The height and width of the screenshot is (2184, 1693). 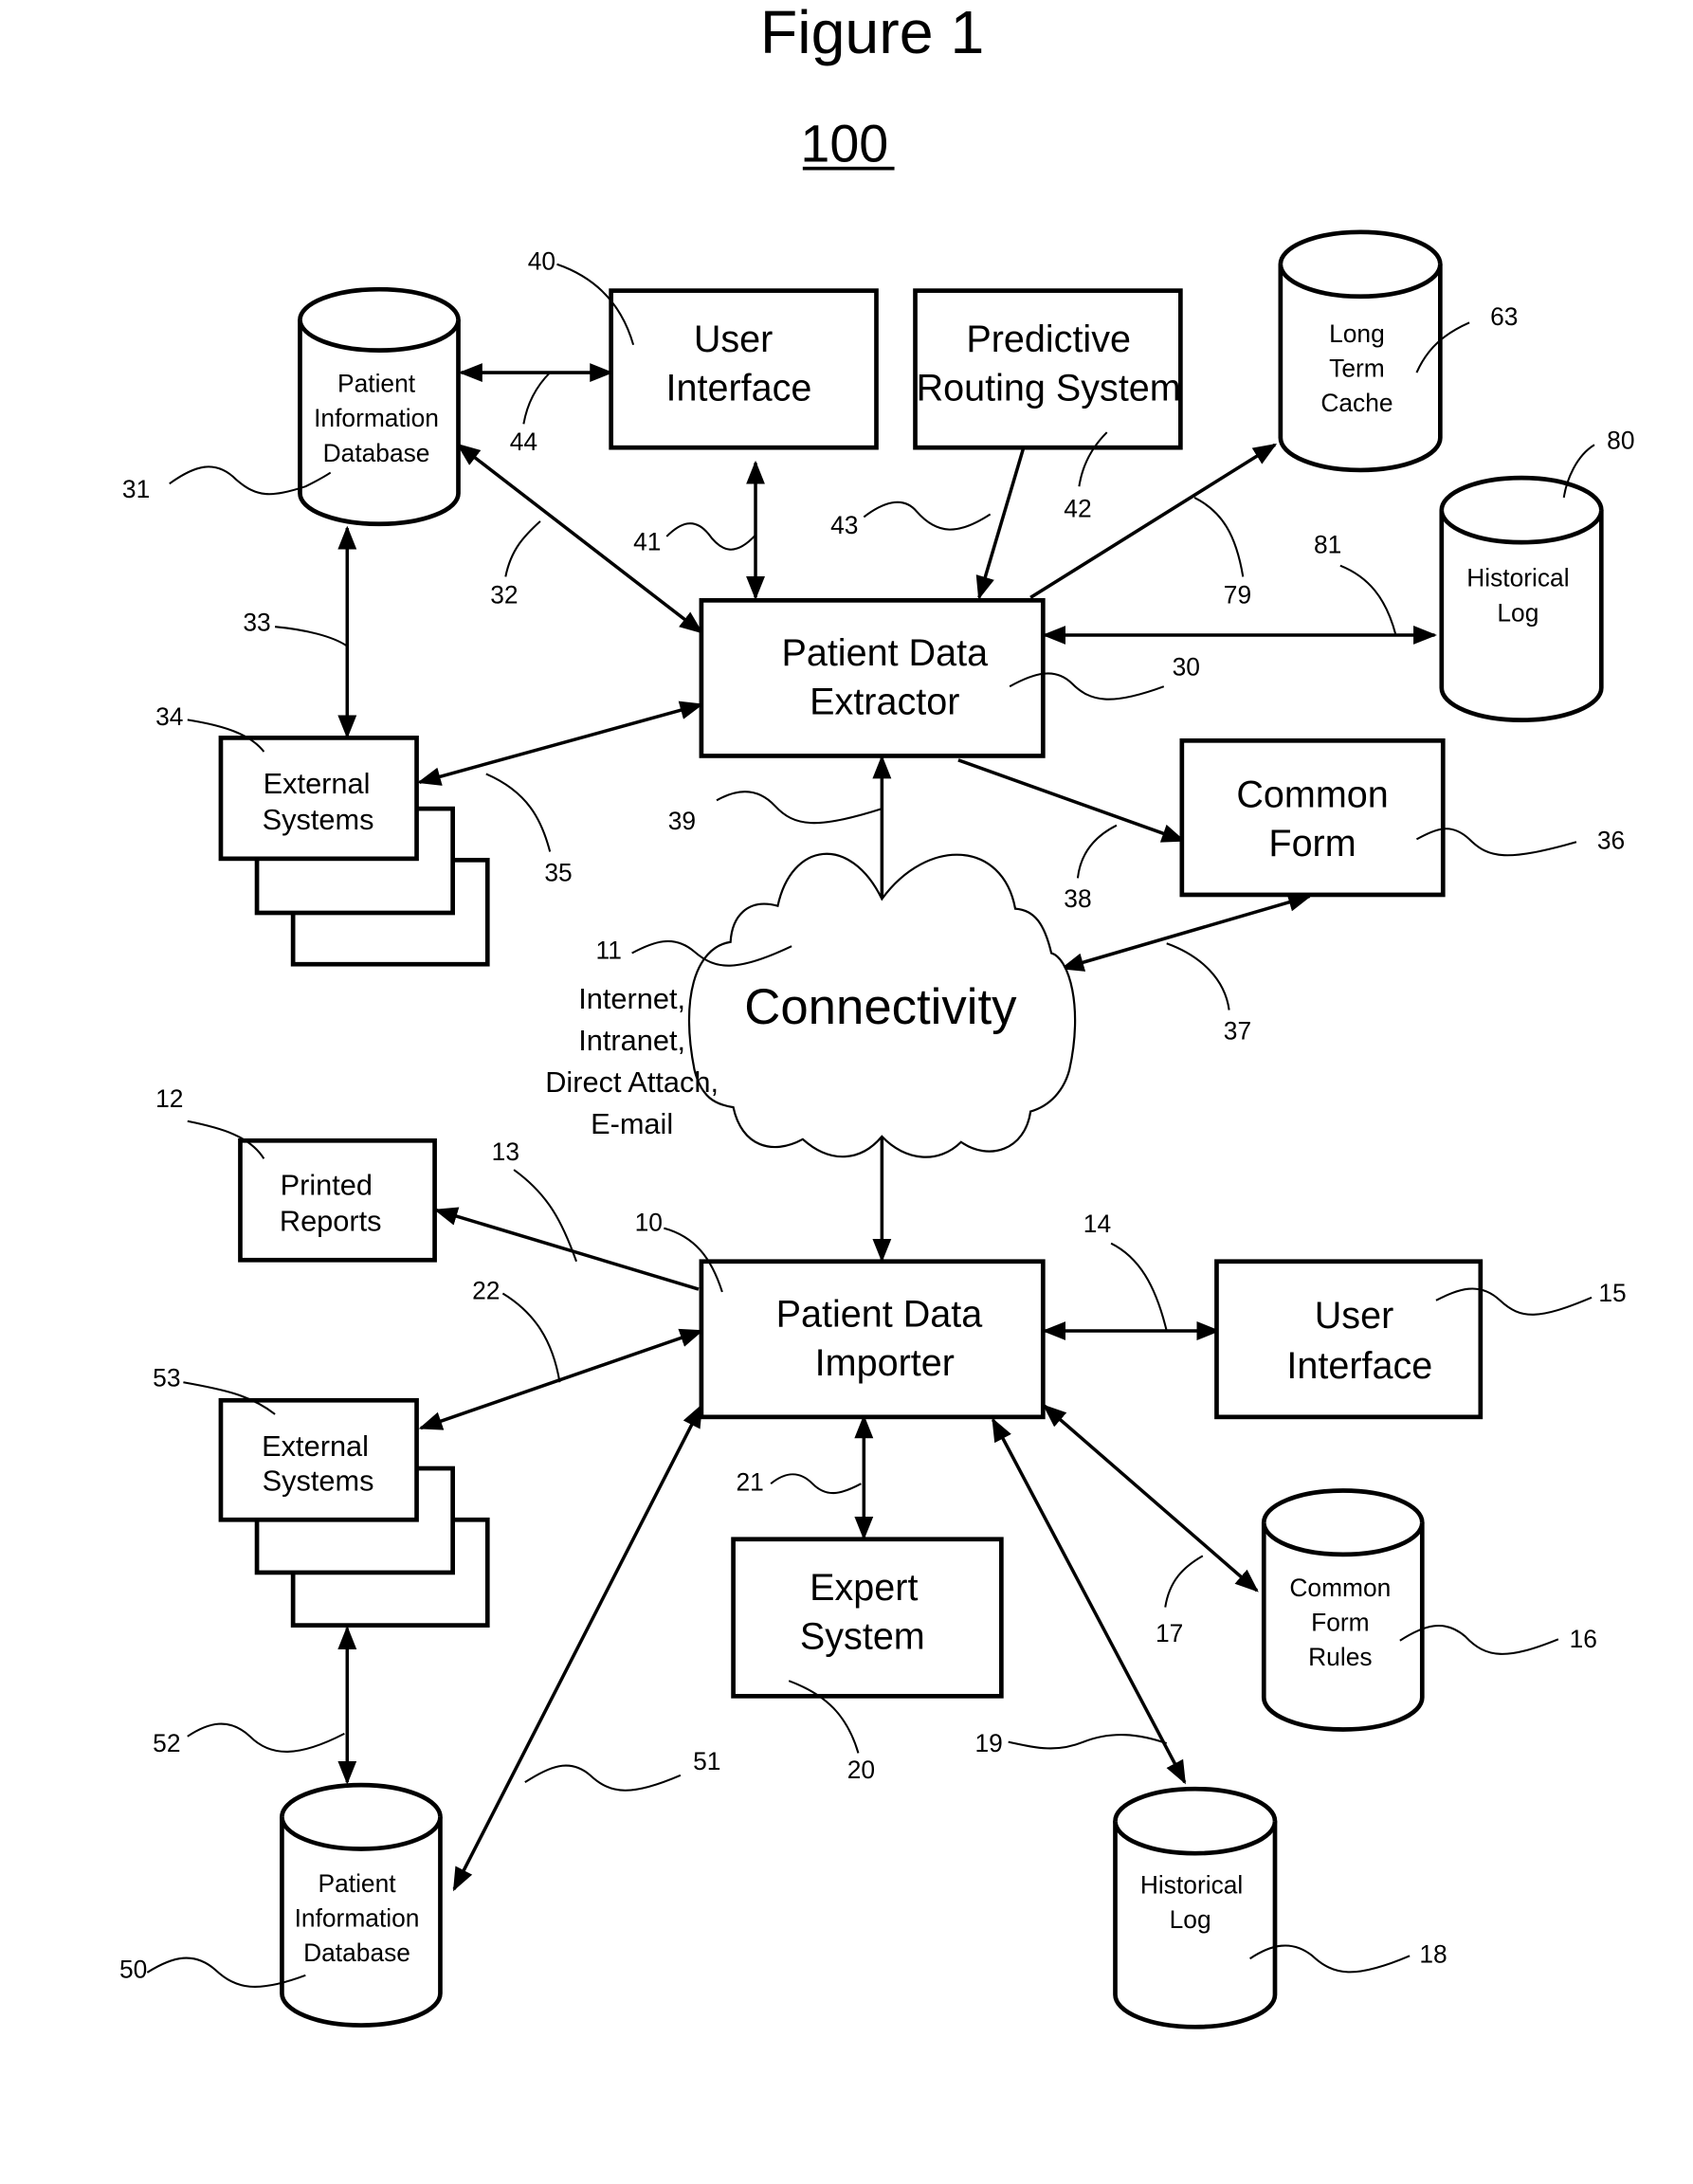 What do you see at coordinates (632, 1082) in the screenshot?
I see `connectivity-media: Direct Attach,` at bounding box center [632, 1082].